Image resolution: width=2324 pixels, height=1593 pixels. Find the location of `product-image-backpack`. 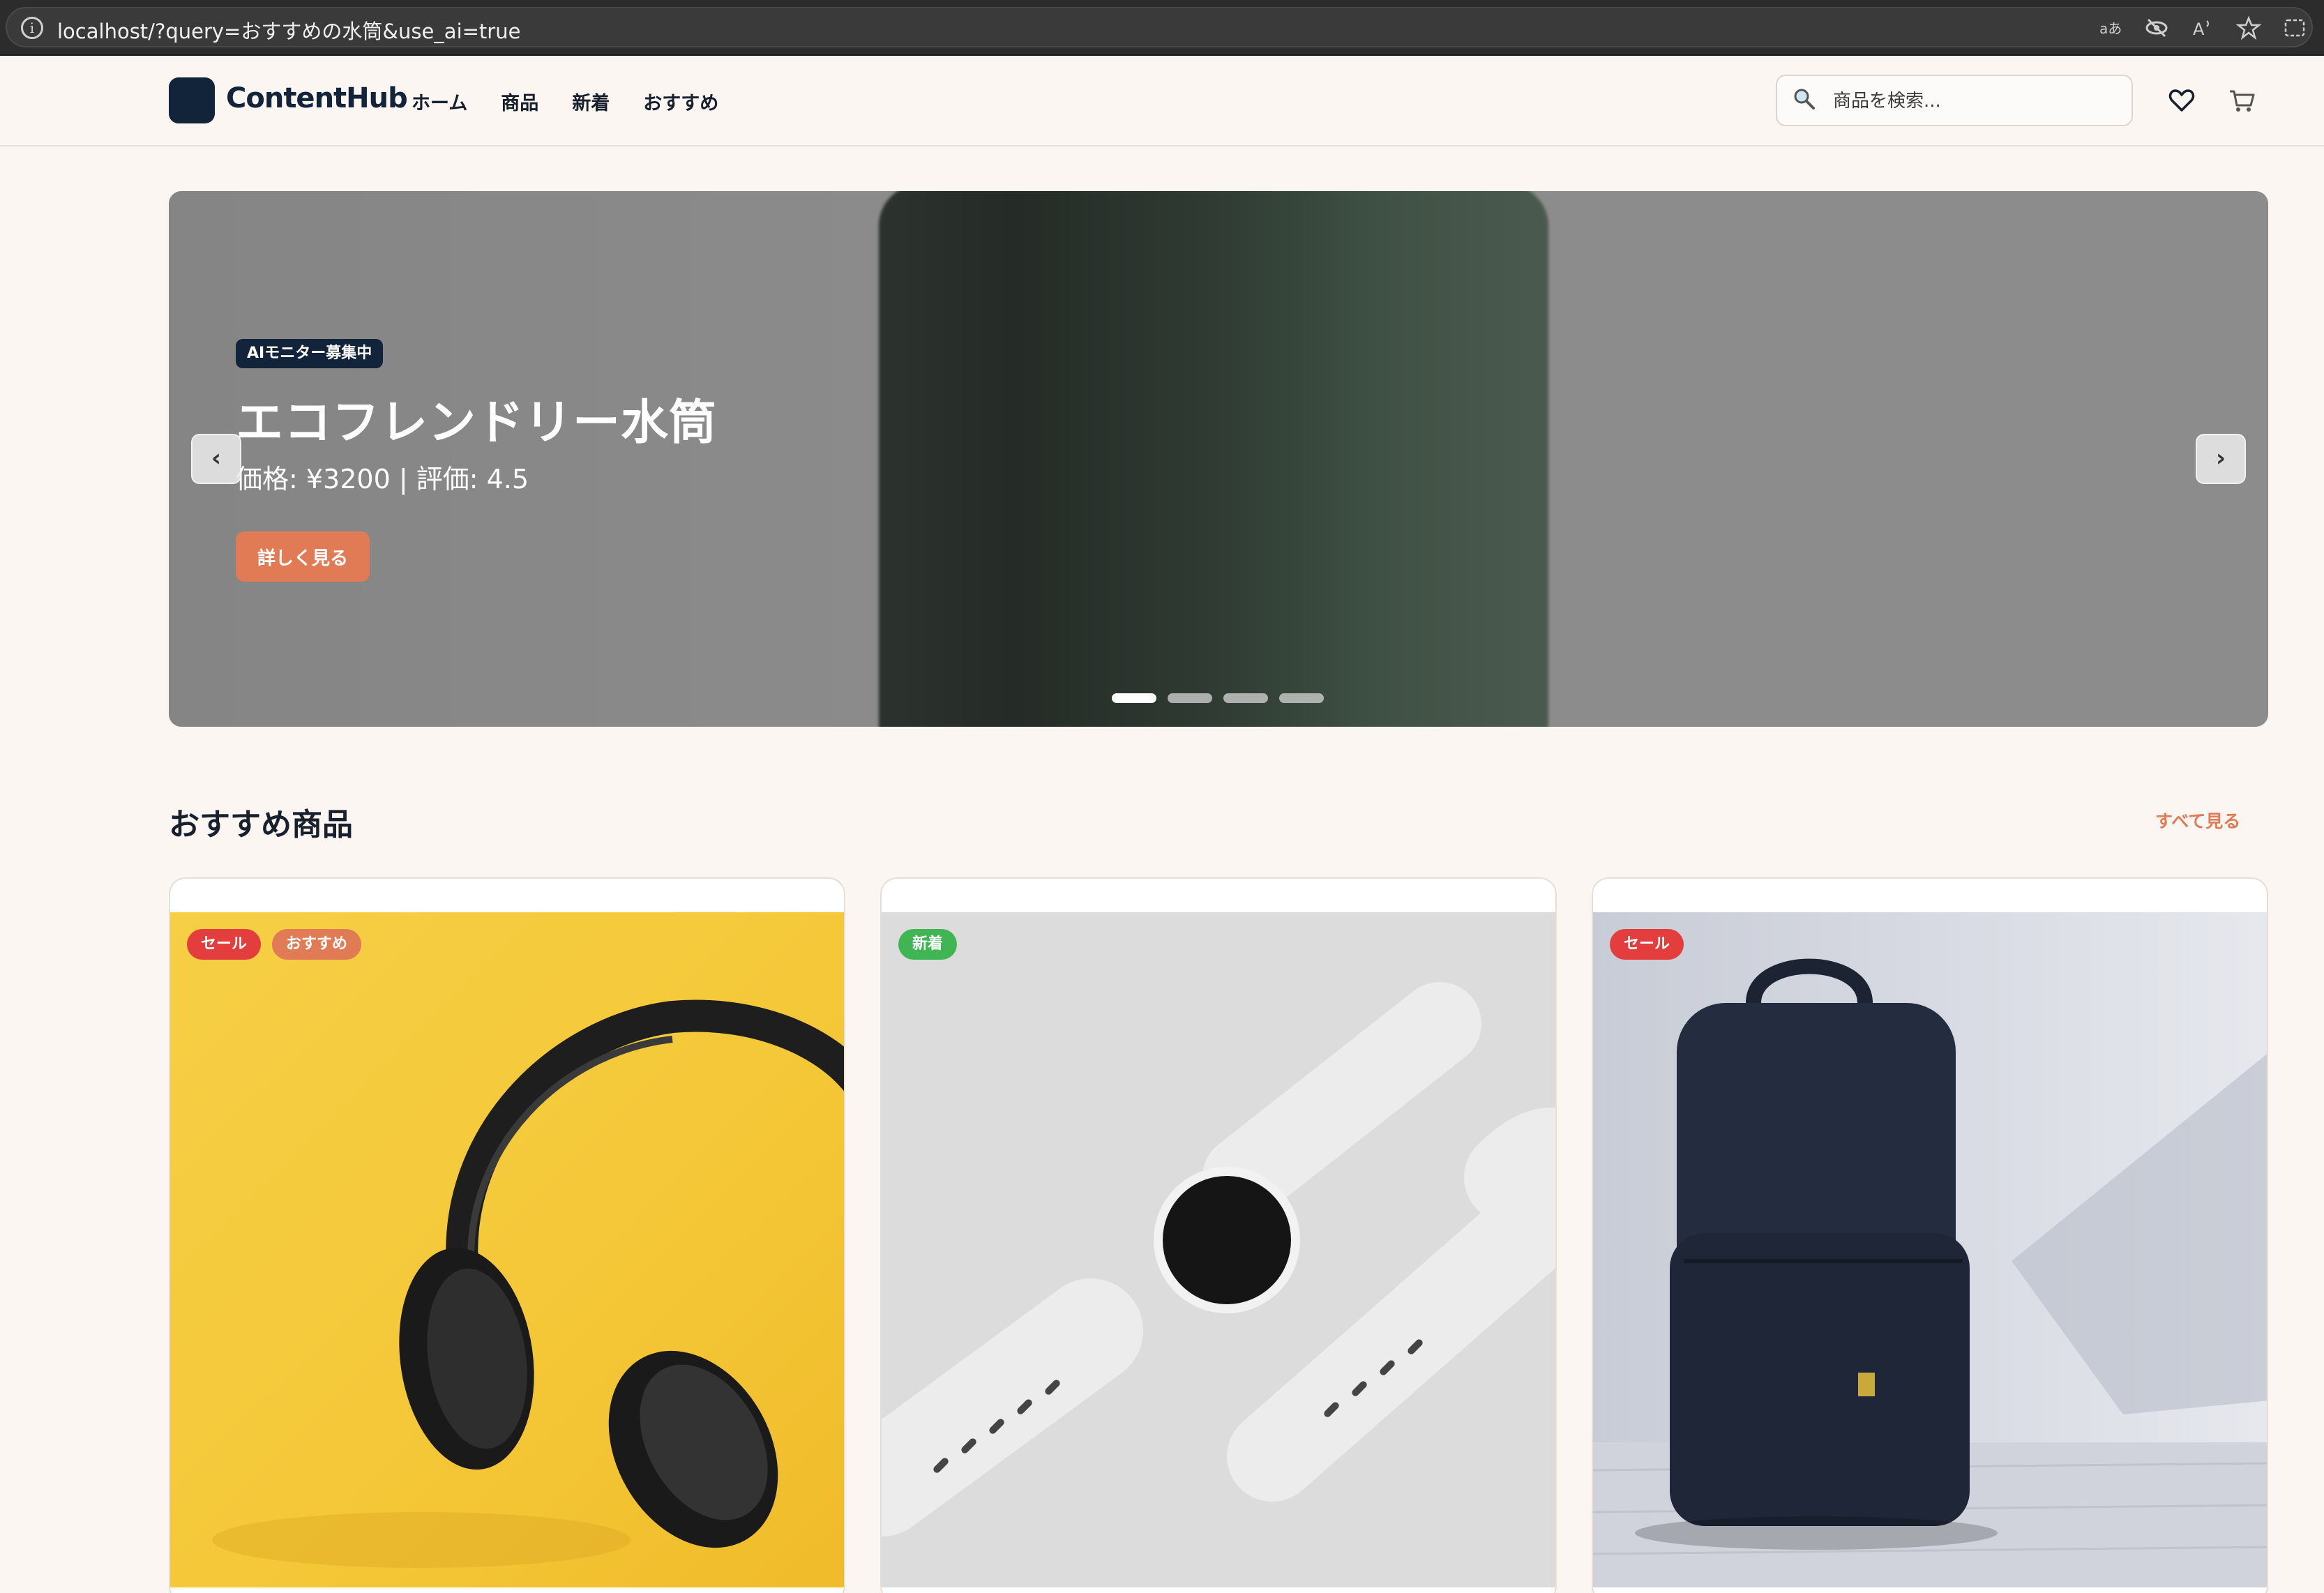

product-image-backpack is located at coordinates (1930, 1249).